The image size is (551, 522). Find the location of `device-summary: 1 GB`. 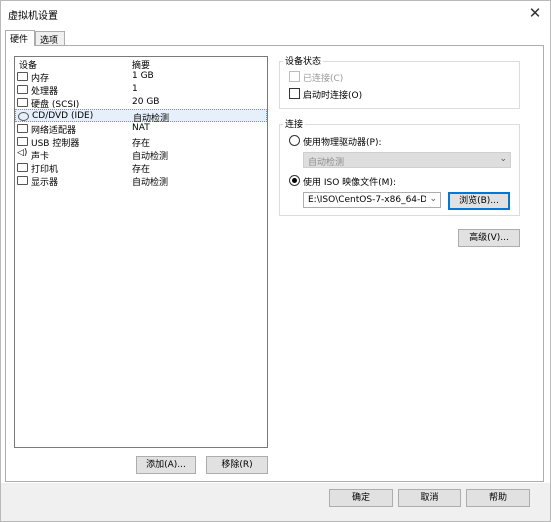

device-summary: 1 GB is located at coordinates (143, 76).